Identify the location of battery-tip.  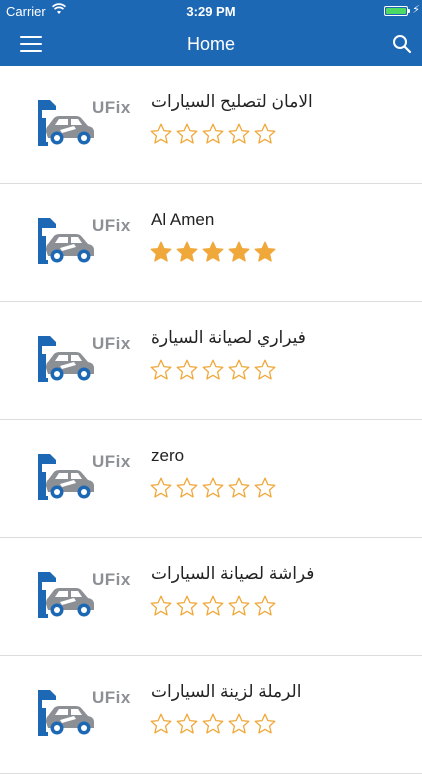
(409, 11).